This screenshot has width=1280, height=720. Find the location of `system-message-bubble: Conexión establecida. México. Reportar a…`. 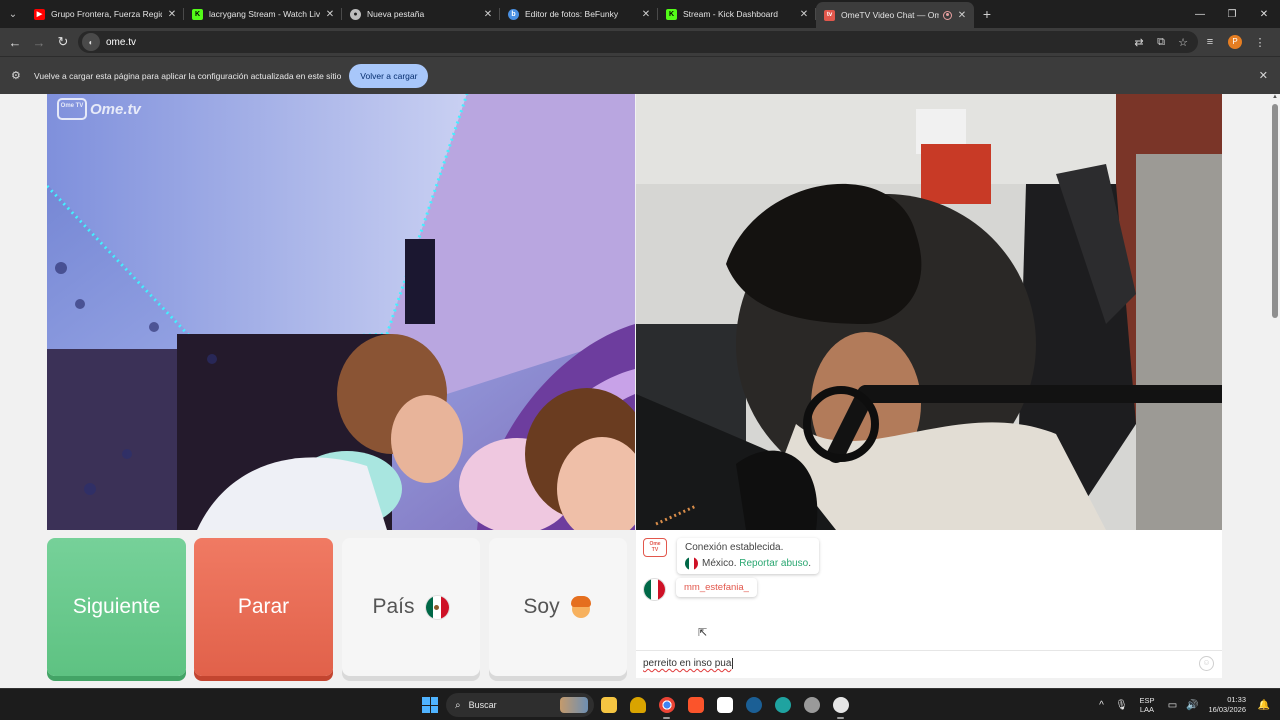

system-message-bubble: Conexión establecida. México. Reportar a… is located at coordinates (748, 556).